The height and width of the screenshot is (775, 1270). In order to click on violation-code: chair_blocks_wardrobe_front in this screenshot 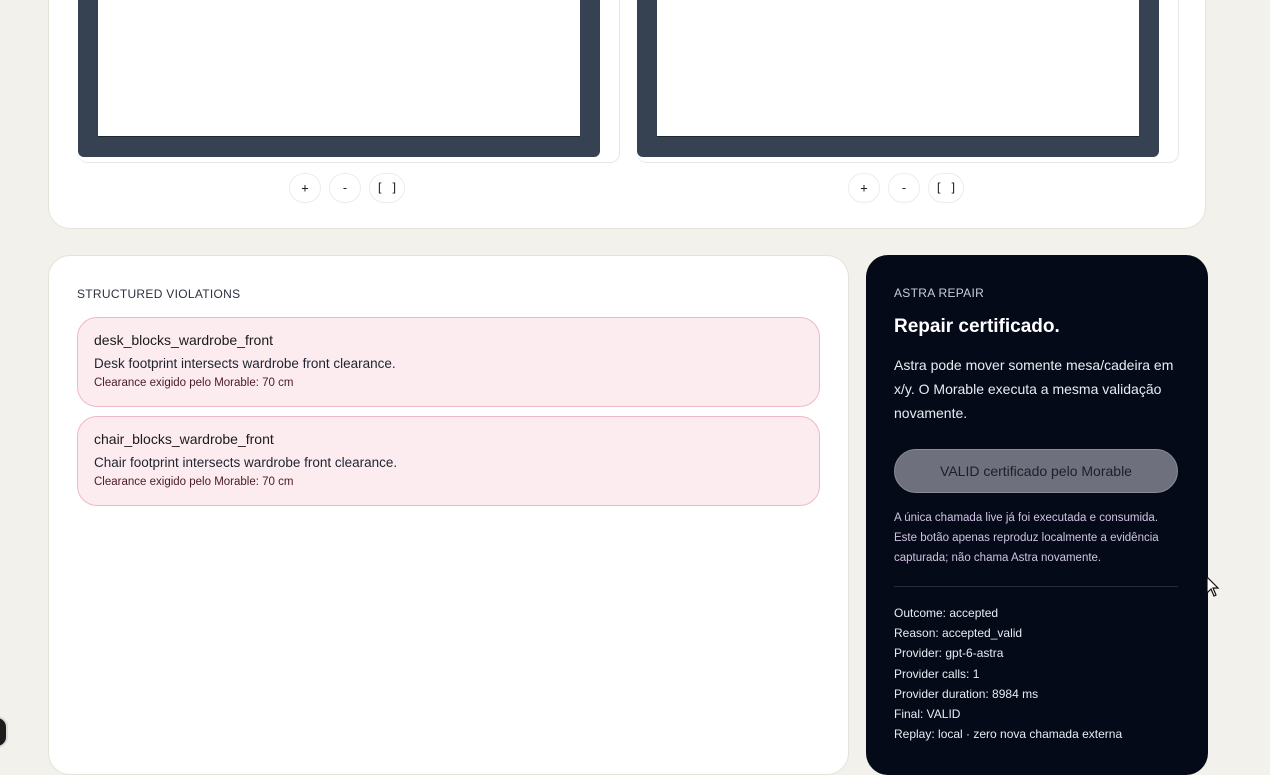, I will do `click(184, 439)`.